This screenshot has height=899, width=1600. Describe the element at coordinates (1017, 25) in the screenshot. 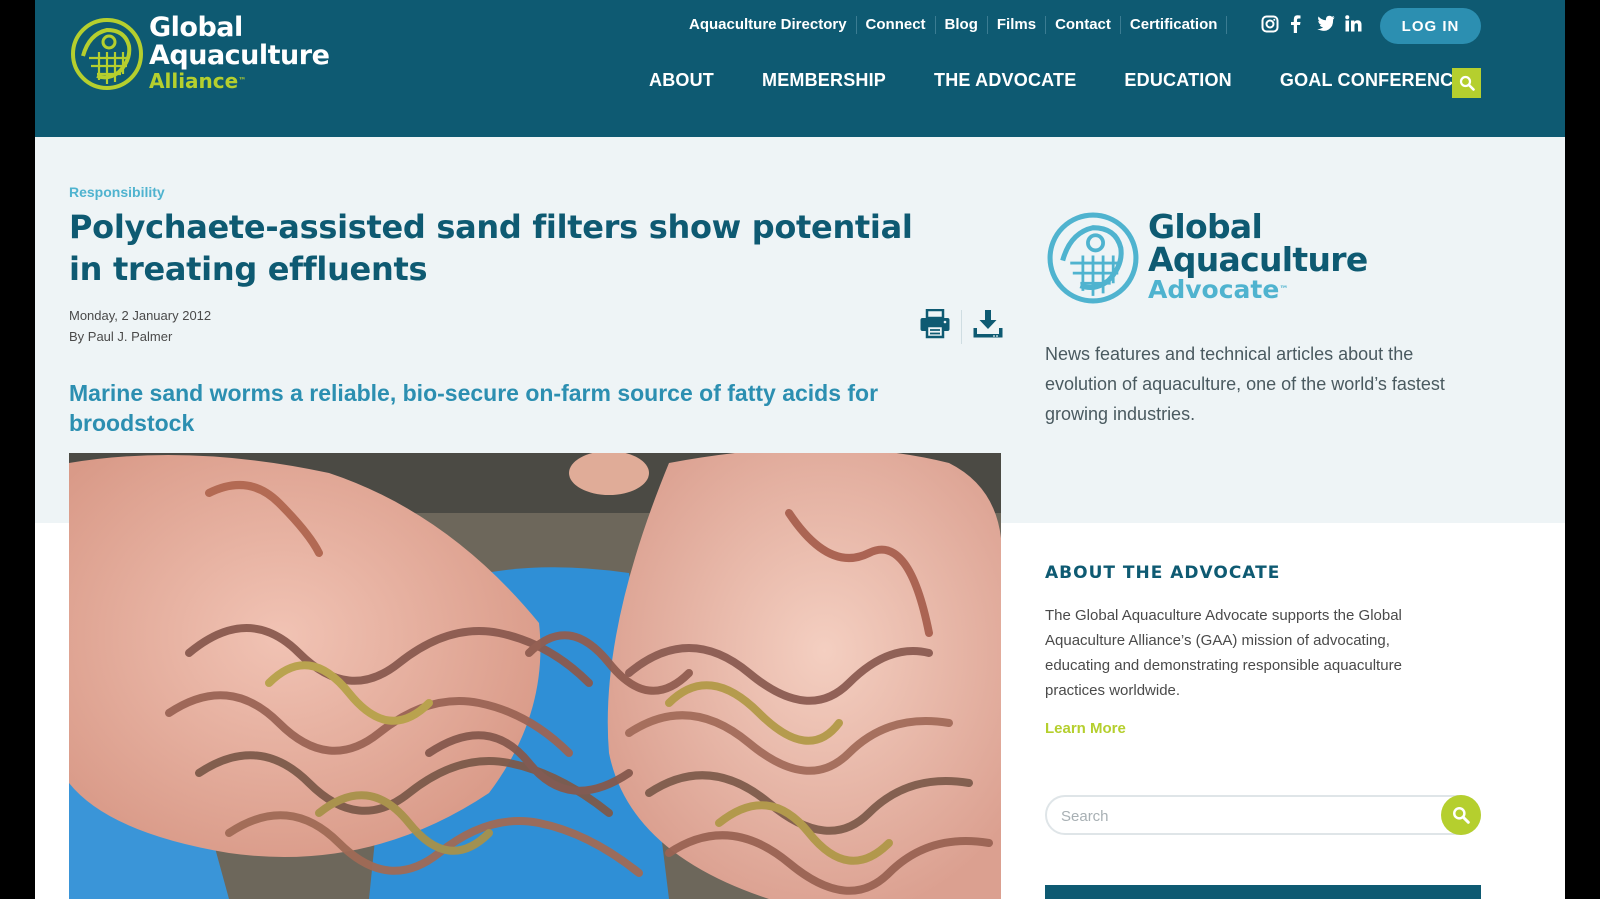

I see `nav-films: Films` at that location.